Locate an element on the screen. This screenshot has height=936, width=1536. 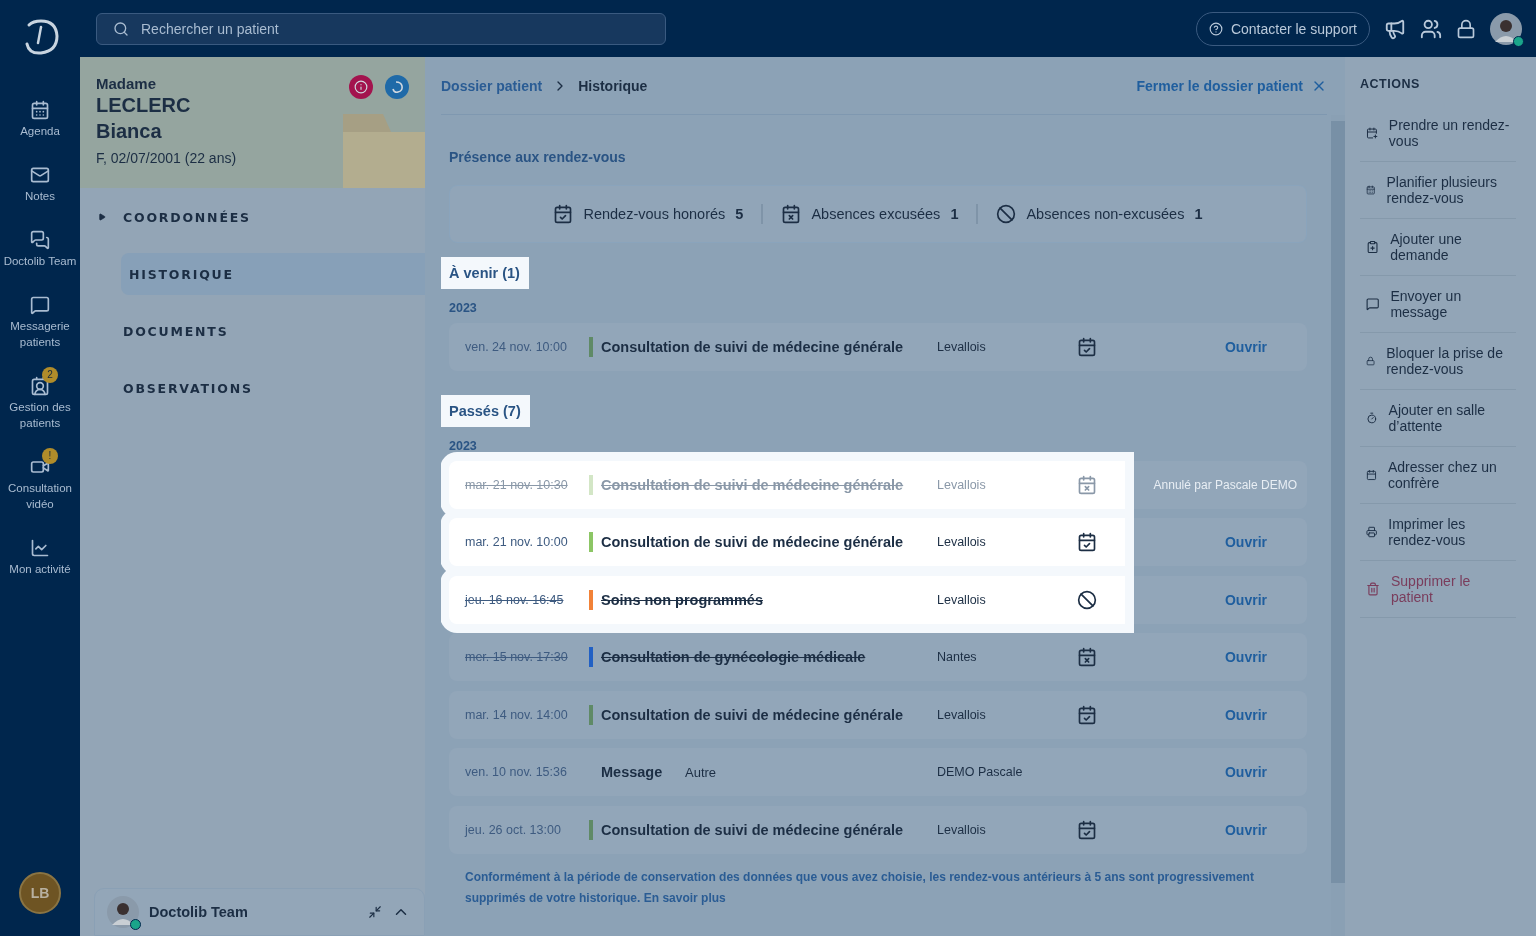
place-text: DEMO Pascale is located at coordinates (980, 772).